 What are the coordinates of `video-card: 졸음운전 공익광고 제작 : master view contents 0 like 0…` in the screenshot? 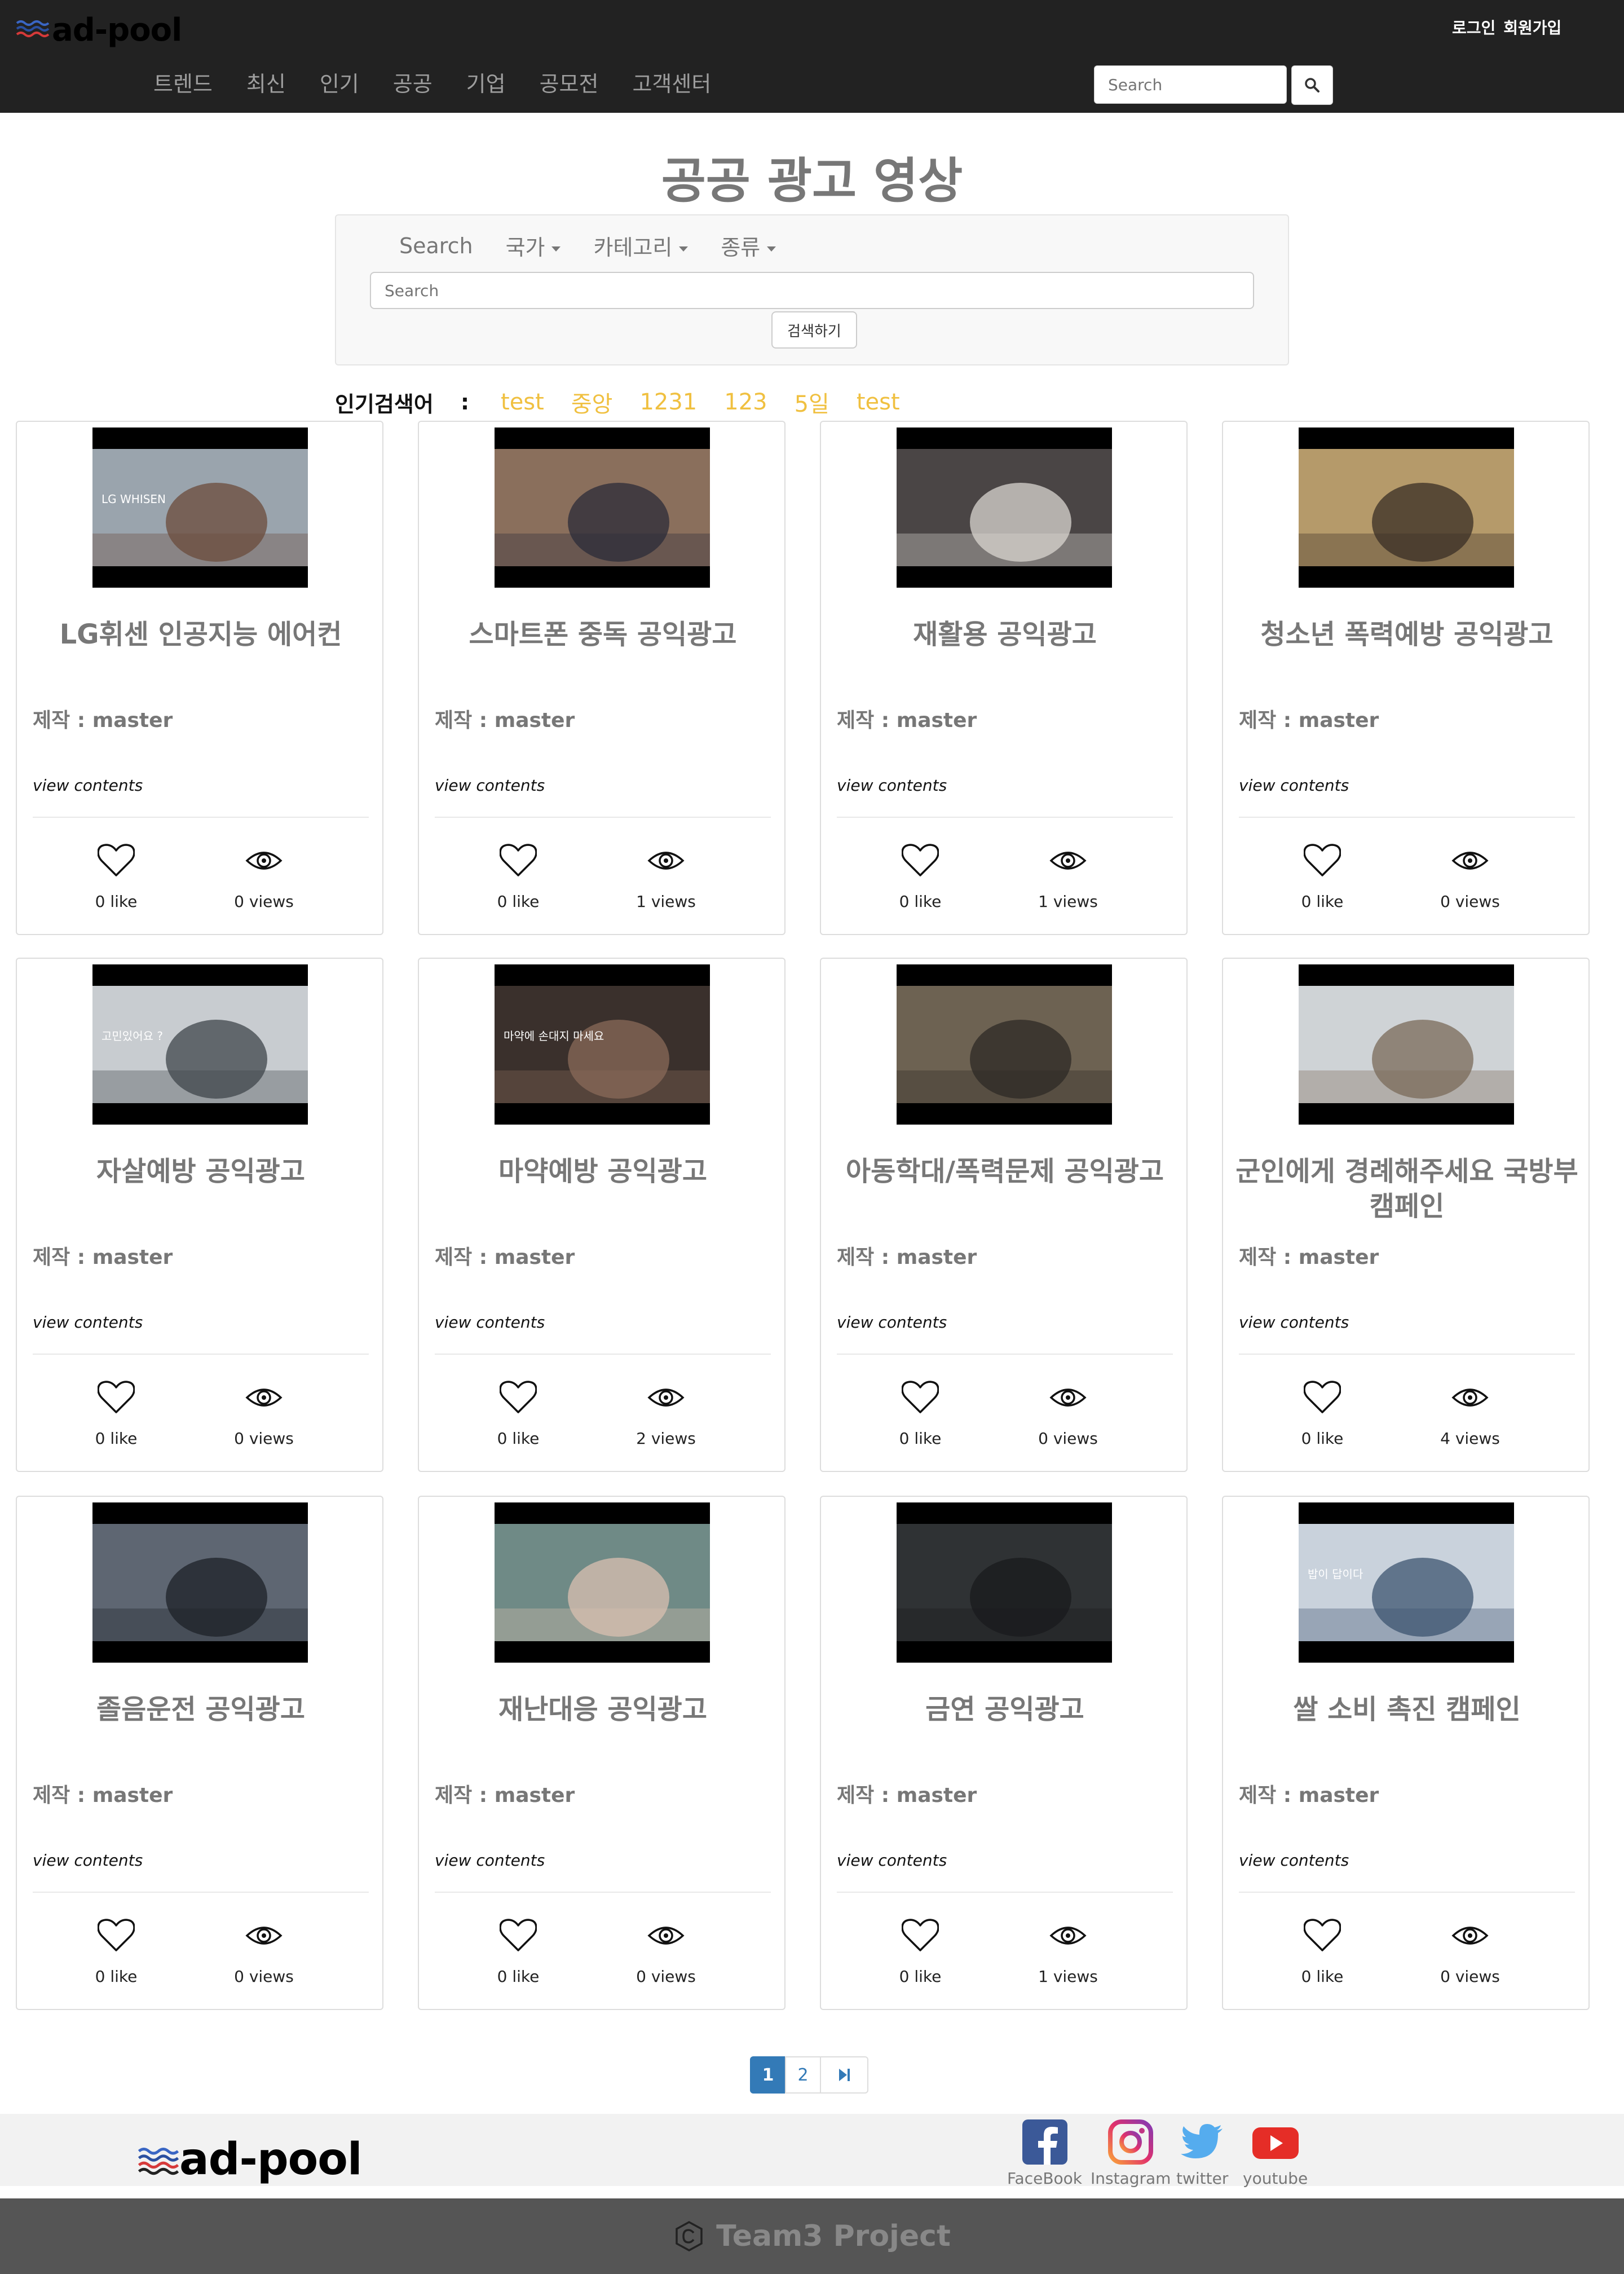 It's located at (199, 1753).